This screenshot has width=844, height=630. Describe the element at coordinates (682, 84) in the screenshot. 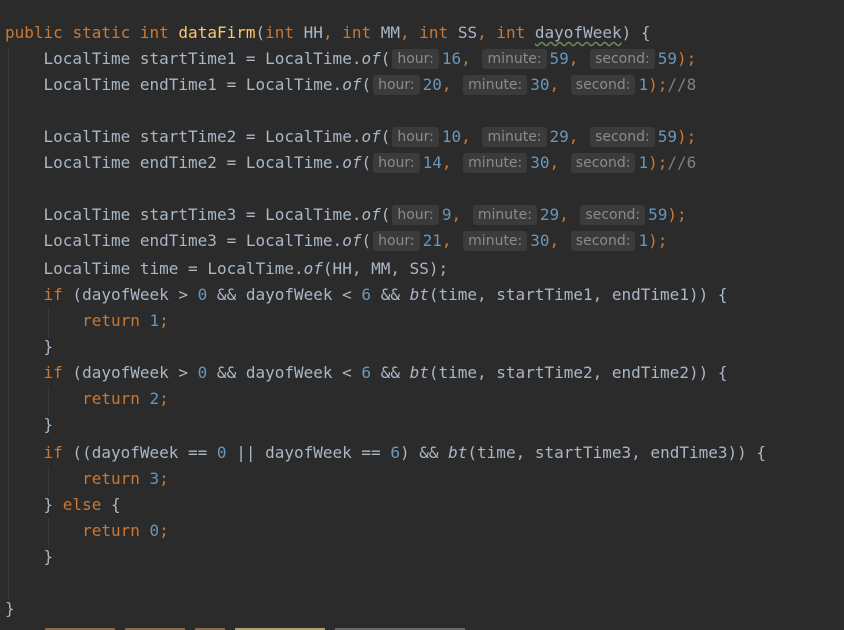

I see `line-comment: //8` at that location.